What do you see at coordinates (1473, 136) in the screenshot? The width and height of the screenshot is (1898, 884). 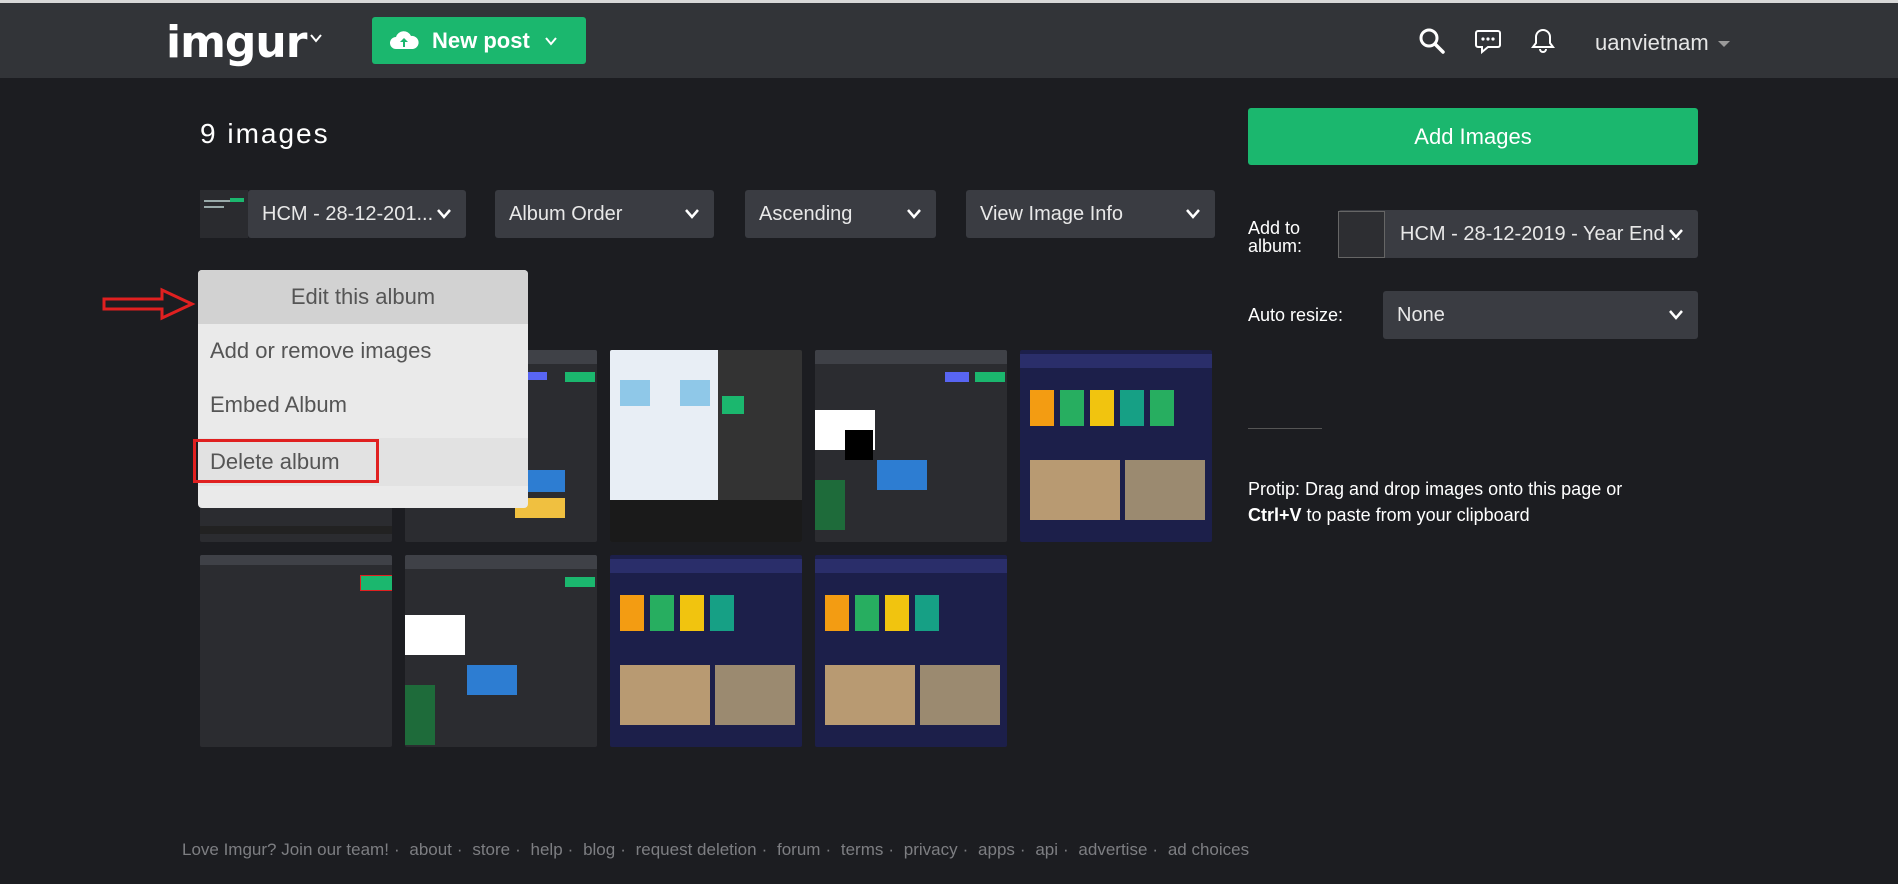 I see `add-images-button: Add Images` at bounding box center [1473, 136].